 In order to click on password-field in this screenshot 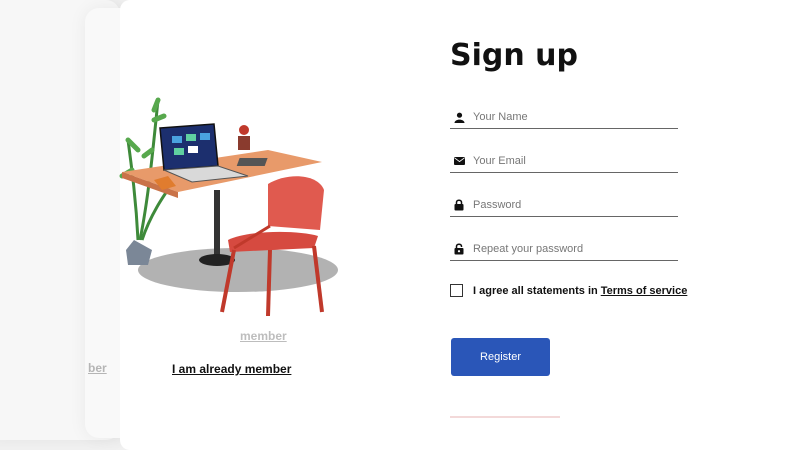, I will do `click(564, 205)`.